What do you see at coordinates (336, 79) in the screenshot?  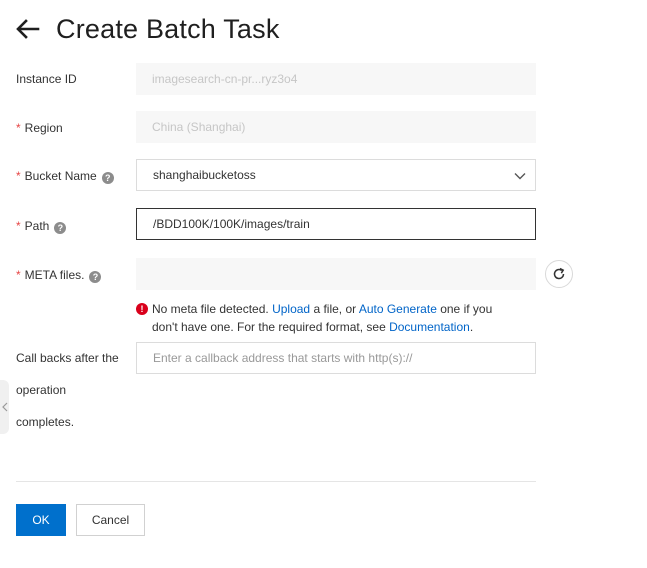 I see `instance-id-field: imagesearch-cn-pr...ryz3o4` at bounding box center [336, 79].